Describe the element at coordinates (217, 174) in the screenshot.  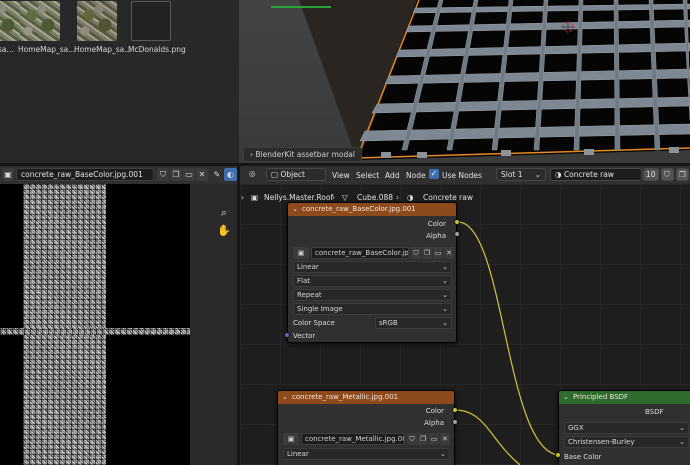
I see `pin-icon: ✎` at that location.